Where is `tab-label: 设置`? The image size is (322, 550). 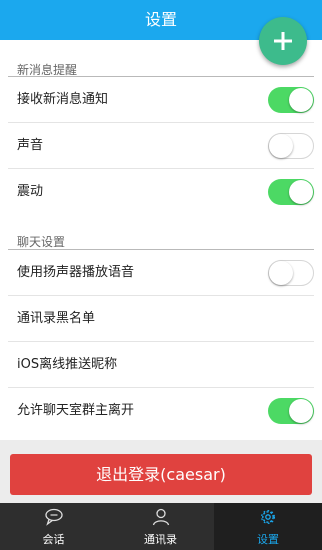
tab-label: 设置 is located at coordinates (268, 539).